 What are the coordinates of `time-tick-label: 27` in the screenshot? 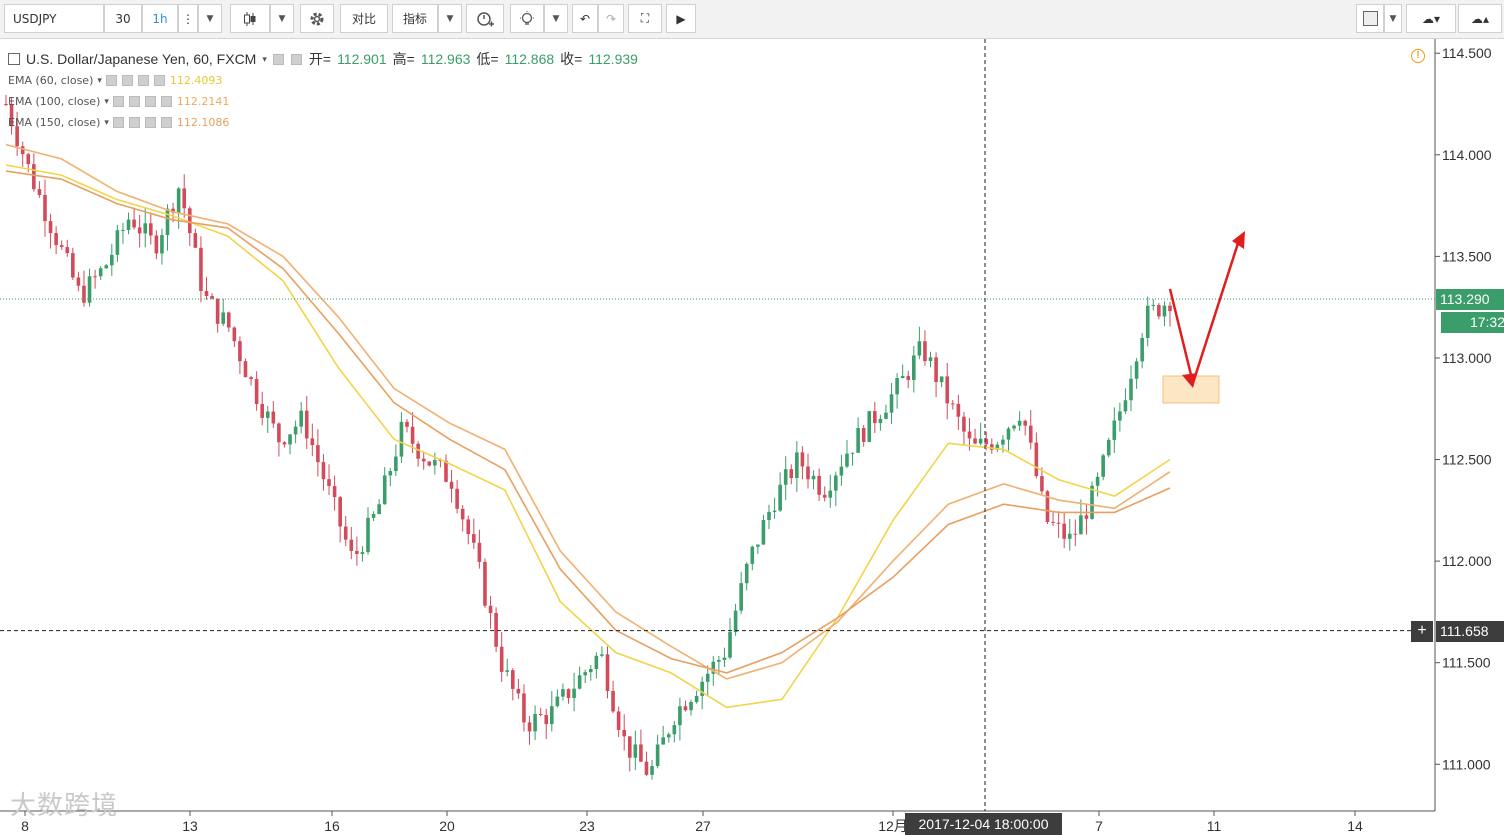 It's located at (703, 826).